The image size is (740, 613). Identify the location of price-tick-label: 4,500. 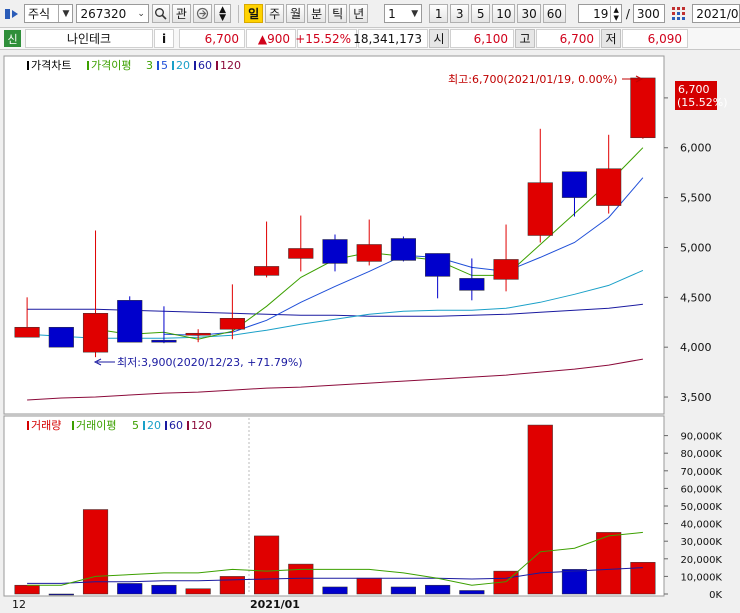
(696, 297).